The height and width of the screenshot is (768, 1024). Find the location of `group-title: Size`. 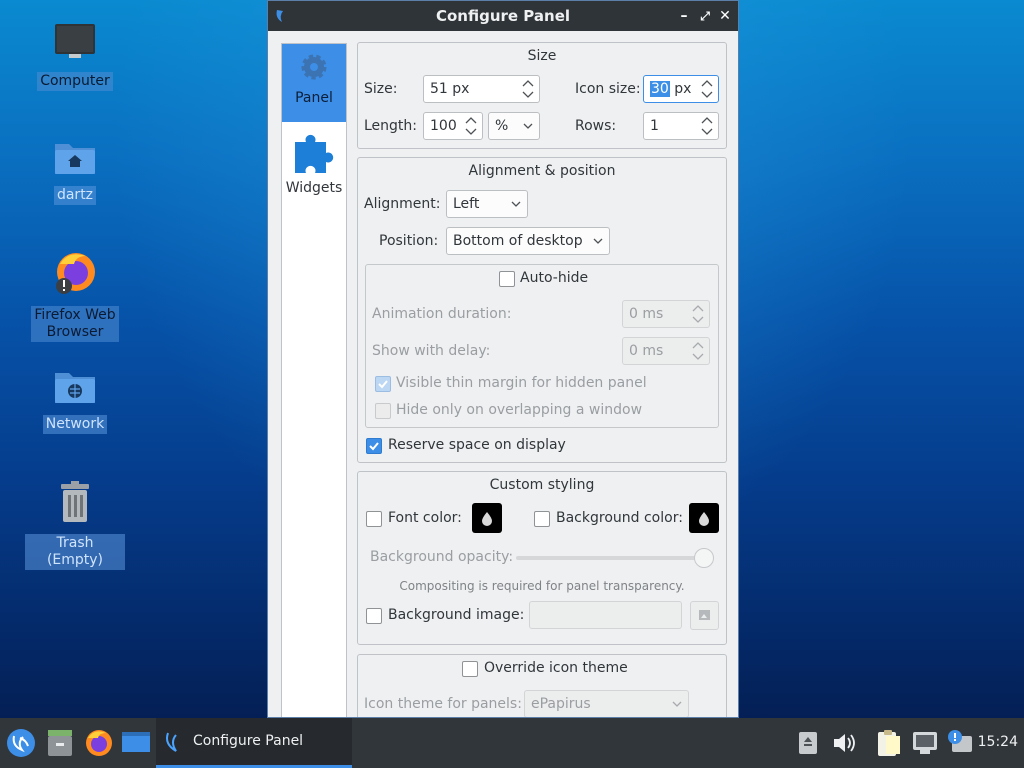

group-title: Size is located at coordinates (542, 56).